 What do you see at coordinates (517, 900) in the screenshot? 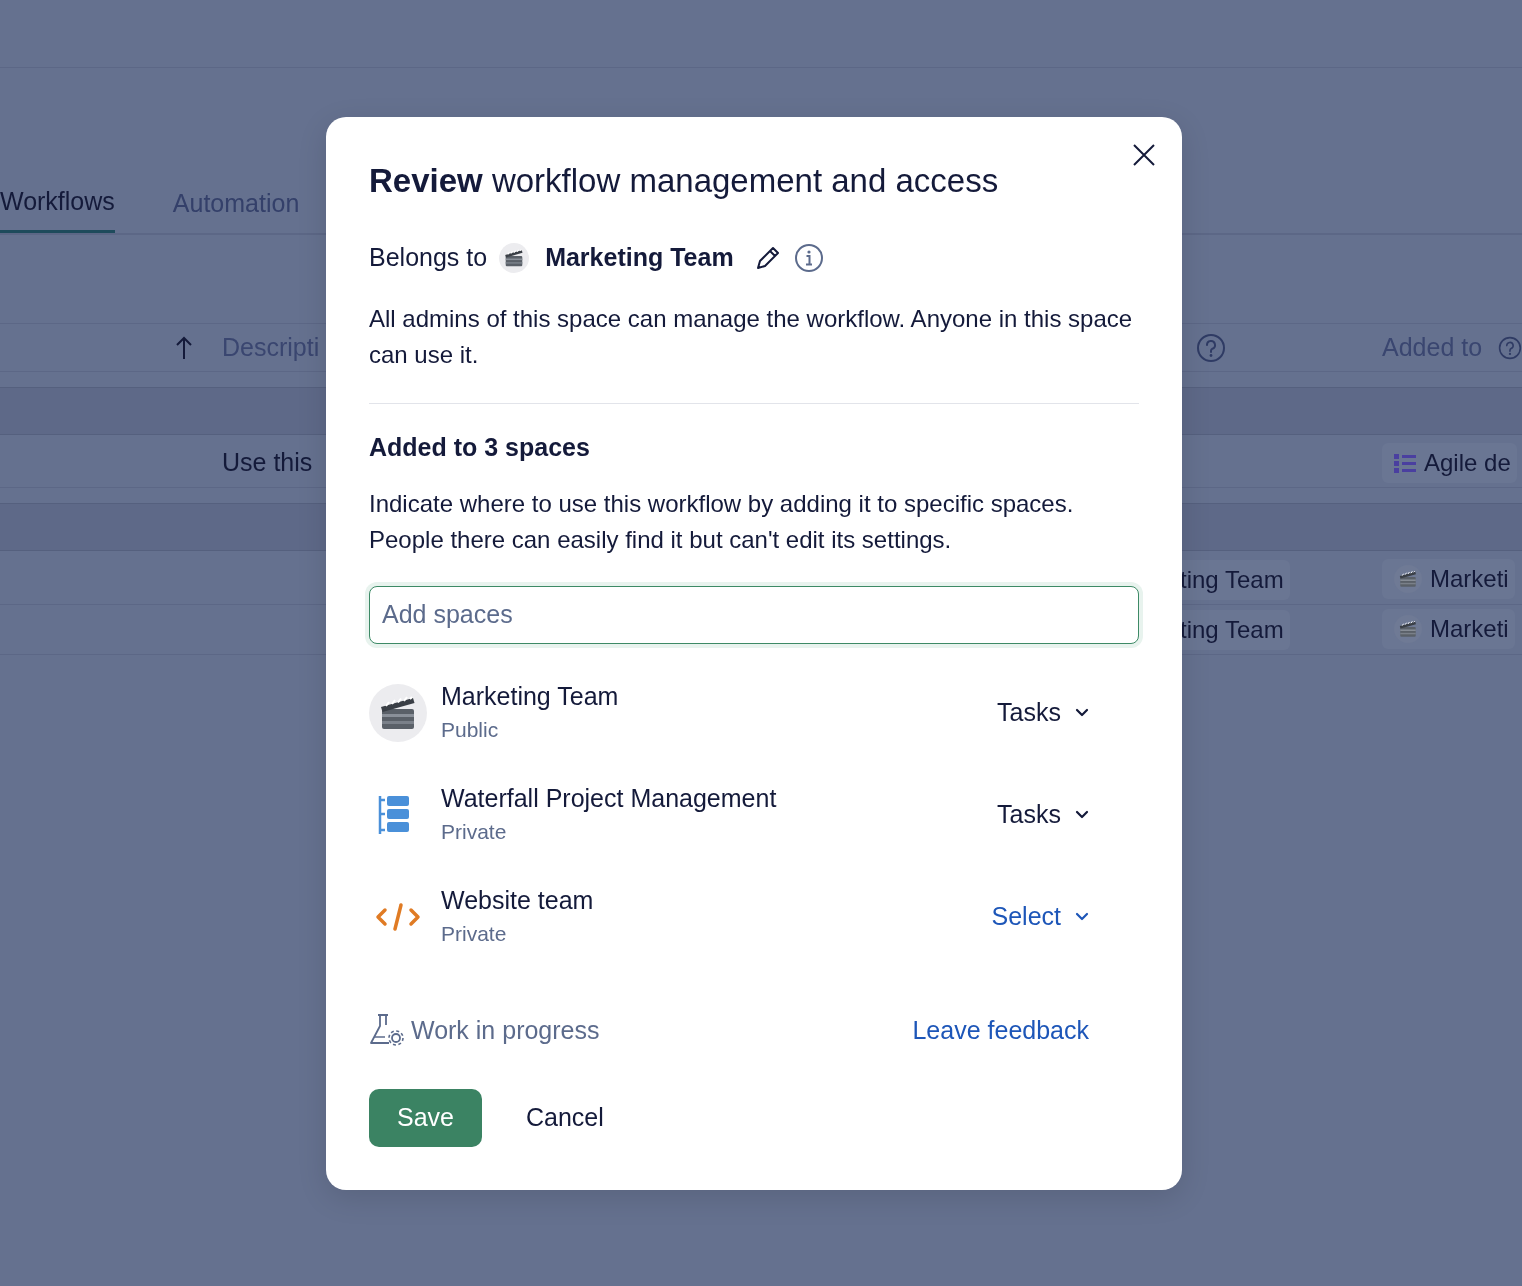
I see `space-name: Website team` at bounding box center [517, 900].